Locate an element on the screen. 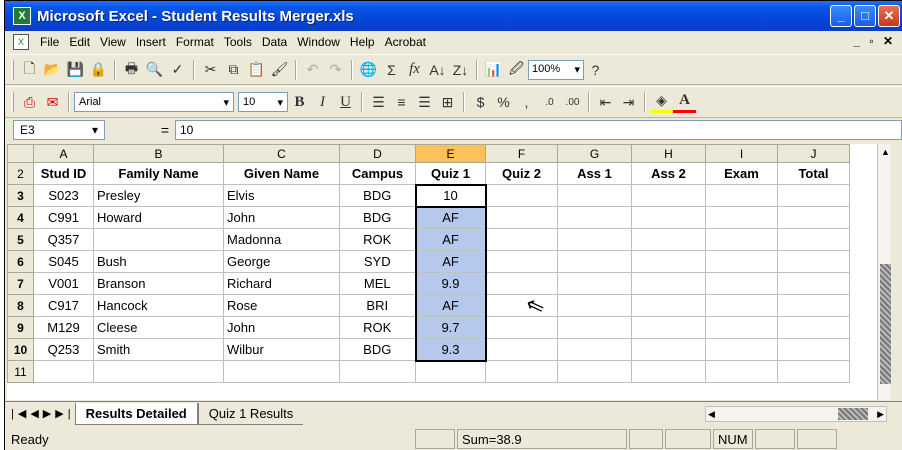 This screenshot has width=902, height=450. toolbar-grip is located at coordinates (12, 69).